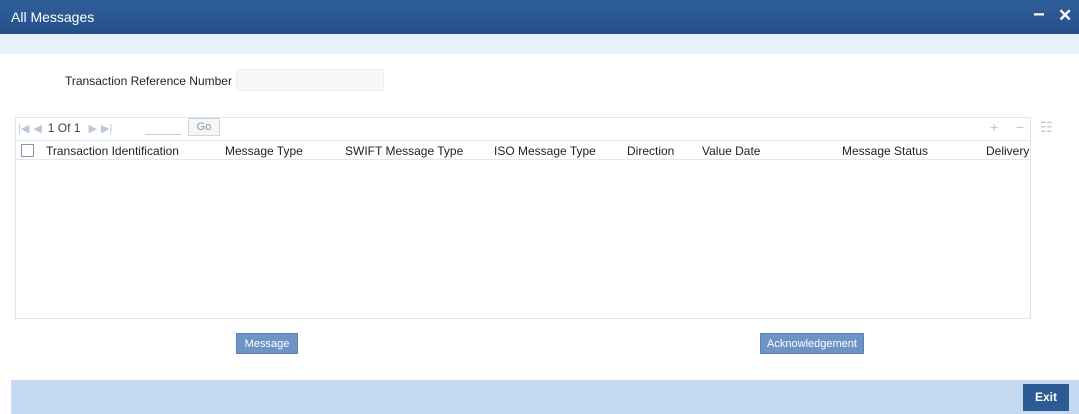 This screenshot has height=414, width=1079. What do you see at coordinates (267, 343) in the screenshot?
I see `message-button: Message` at bounding box center [267, 343].